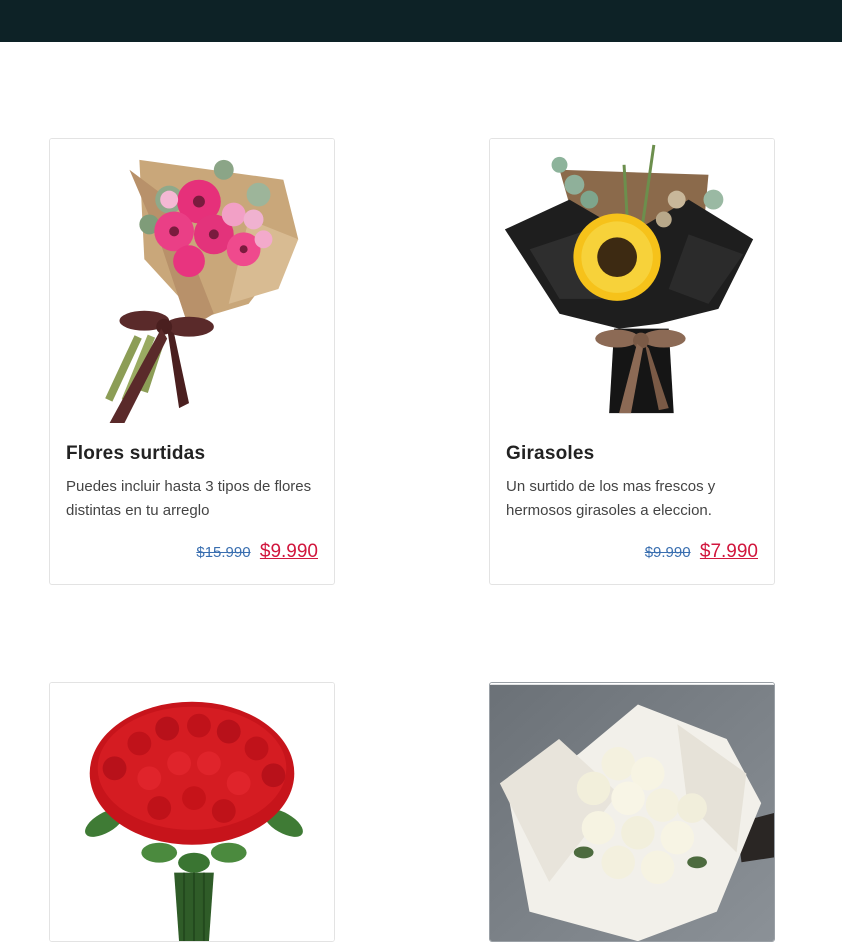 The height and width of the screenshot is (942, 842). What do you see at coordinates (289, 551) in the screenshot?
I see `current-price: $9.990` at bounding box center [289, 551].